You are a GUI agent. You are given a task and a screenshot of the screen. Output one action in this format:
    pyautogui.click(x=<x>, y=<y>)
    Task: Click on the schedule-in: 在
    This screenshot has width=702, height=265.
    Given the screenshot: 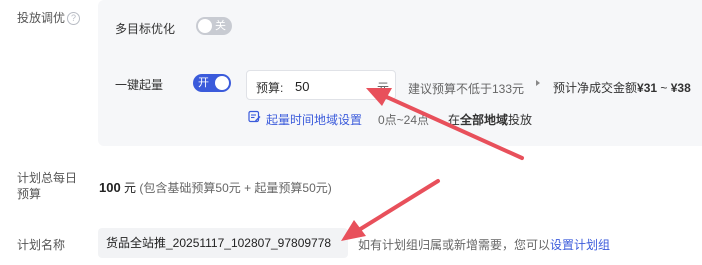 What is the action you would take?
    pyautogui.click(x=454, y=120)
    